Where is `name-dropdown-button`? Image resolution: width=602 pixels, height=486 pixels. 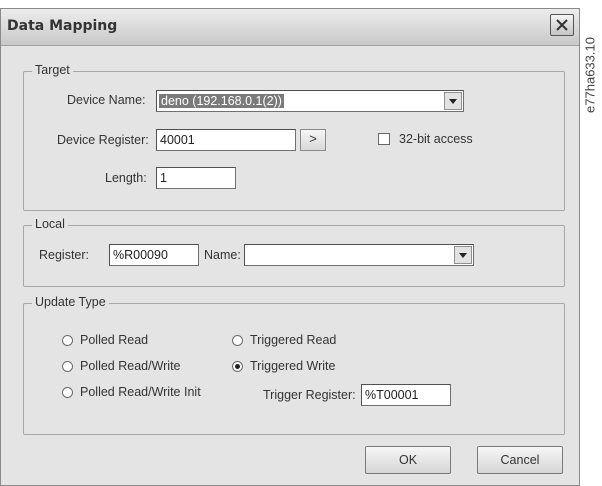
name-dropdown-button is located at coordinates (463, 255).